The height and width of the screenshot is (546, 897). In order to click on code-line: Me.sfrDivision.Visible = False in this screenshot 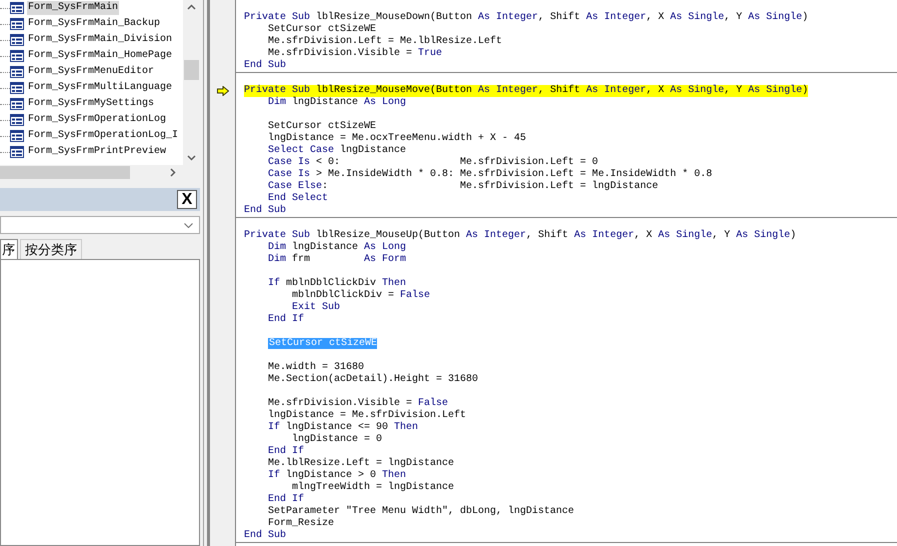, I will do `click(357, 404)`.